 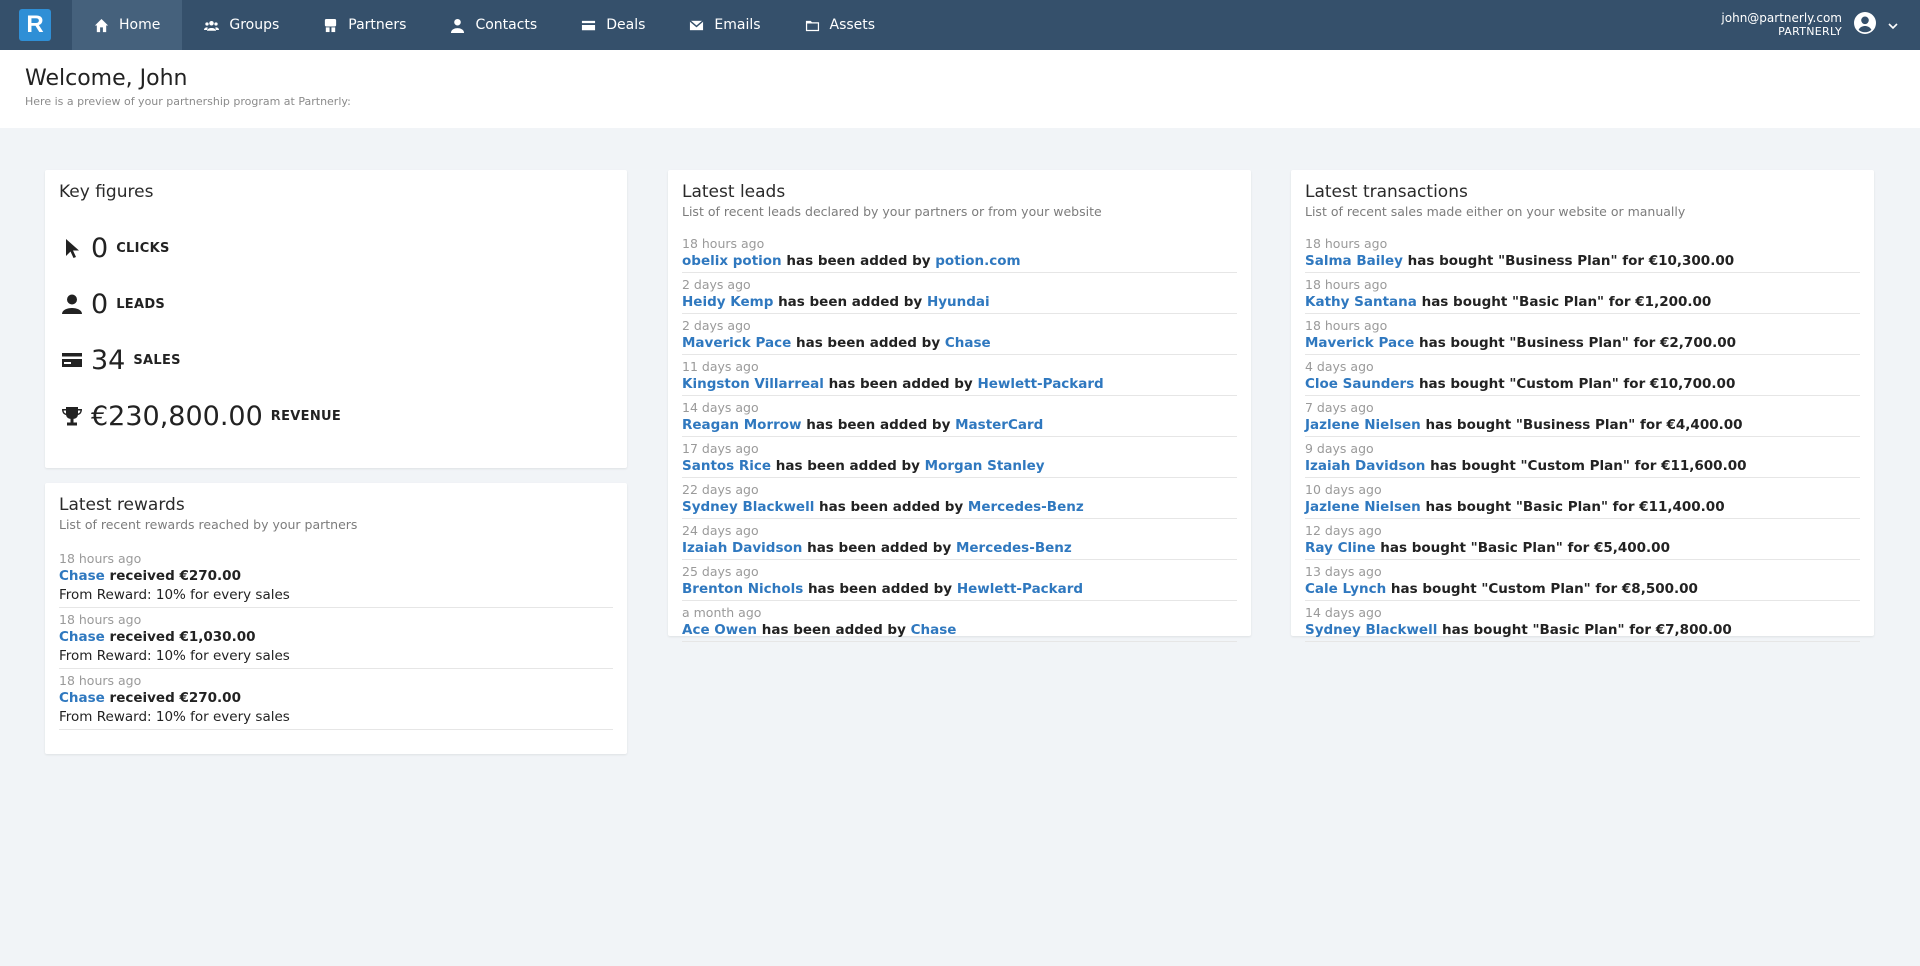 What do you see at coordinates (336, 304) in the screenshot?
I see `key-figure-leads: 0 LEADS` at bounding box center [336, 304].